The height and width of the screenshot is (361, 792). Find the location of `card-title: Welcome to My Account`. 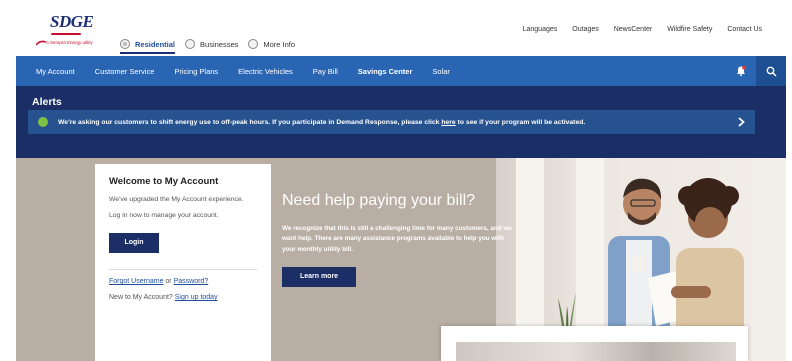

card-title: Welcome to My Account is located at coordinates (164, 181).